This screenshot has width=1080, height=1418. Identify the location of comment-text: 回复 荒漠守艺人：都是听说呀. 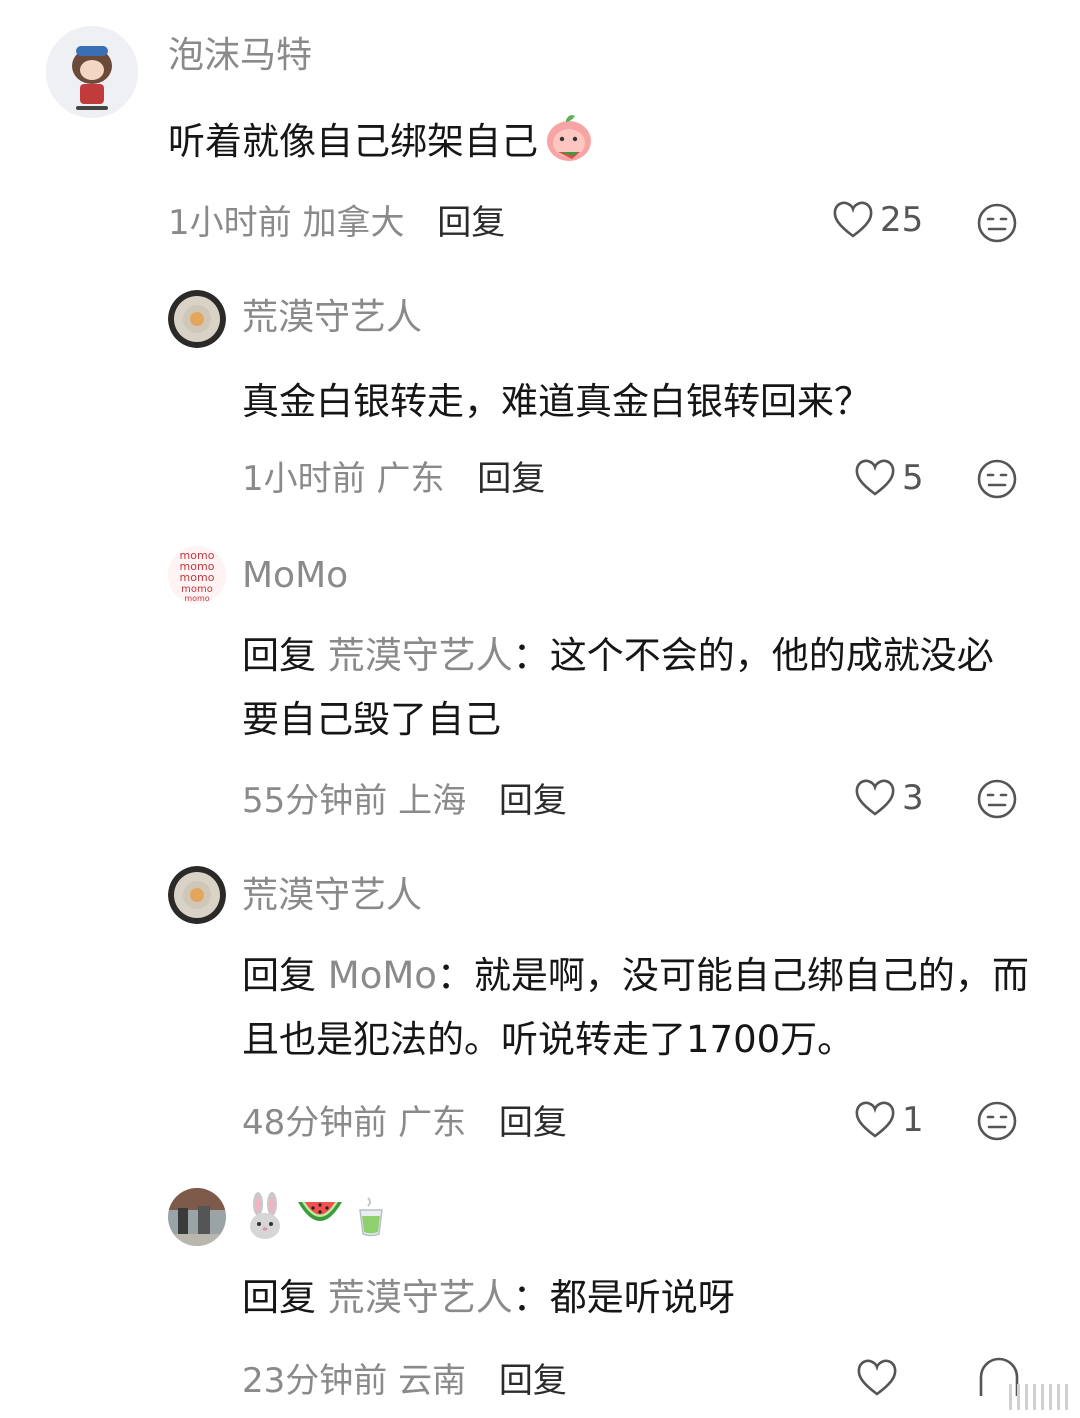
(637, 1298).